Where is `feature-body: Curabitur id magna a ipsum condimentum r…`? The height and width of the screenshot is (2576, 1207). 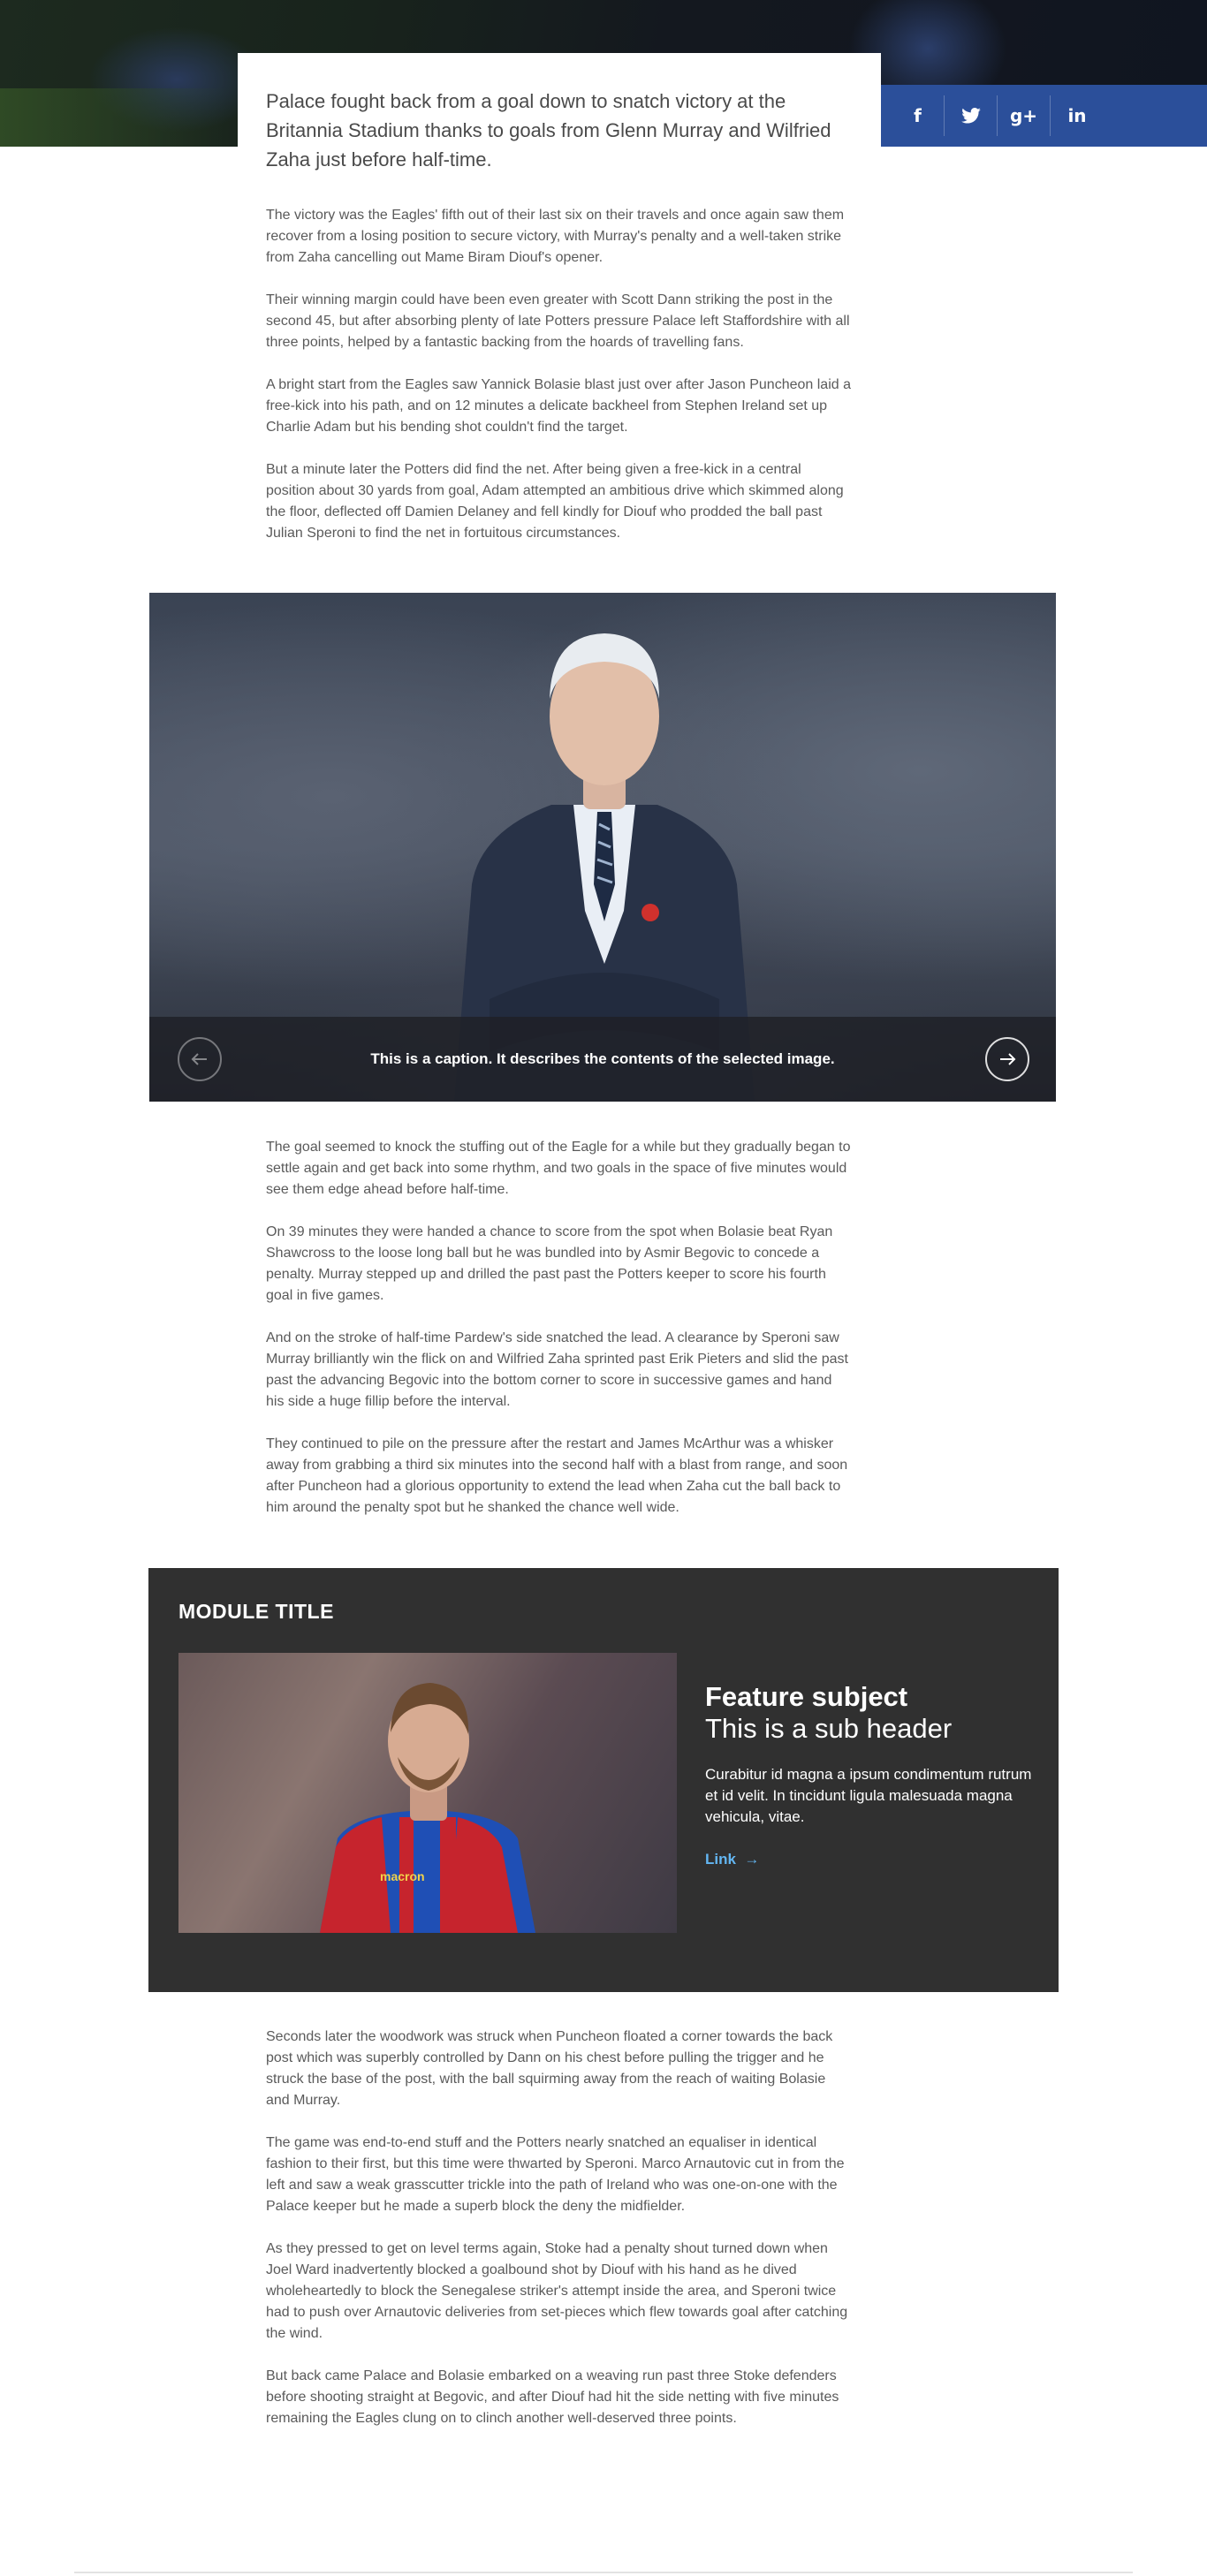 feature-body: Curabitur id magna a ipsum condimentum r… is located at coordinates (868, 1796).